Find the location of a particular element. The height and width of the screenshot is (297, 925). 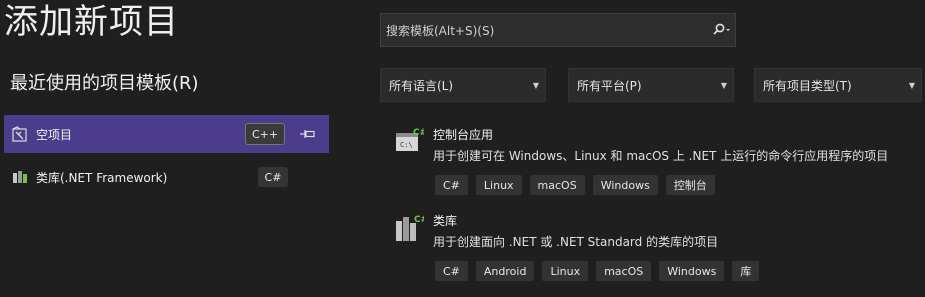

project-type-filter-label: 所有项目类型(T) is located at coordinates (807, 85).